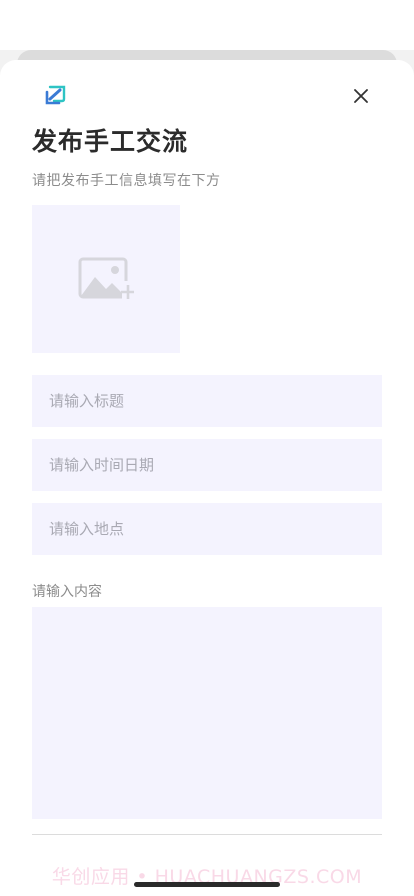  I want to click on divider, so click(207, 834).